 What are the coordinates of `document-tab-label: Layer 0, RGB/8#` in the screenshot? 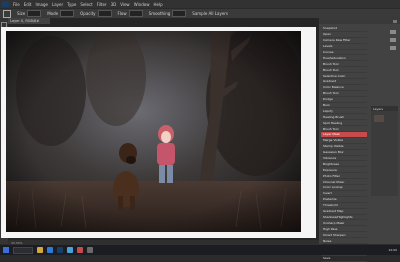 It's located at (25, 21).